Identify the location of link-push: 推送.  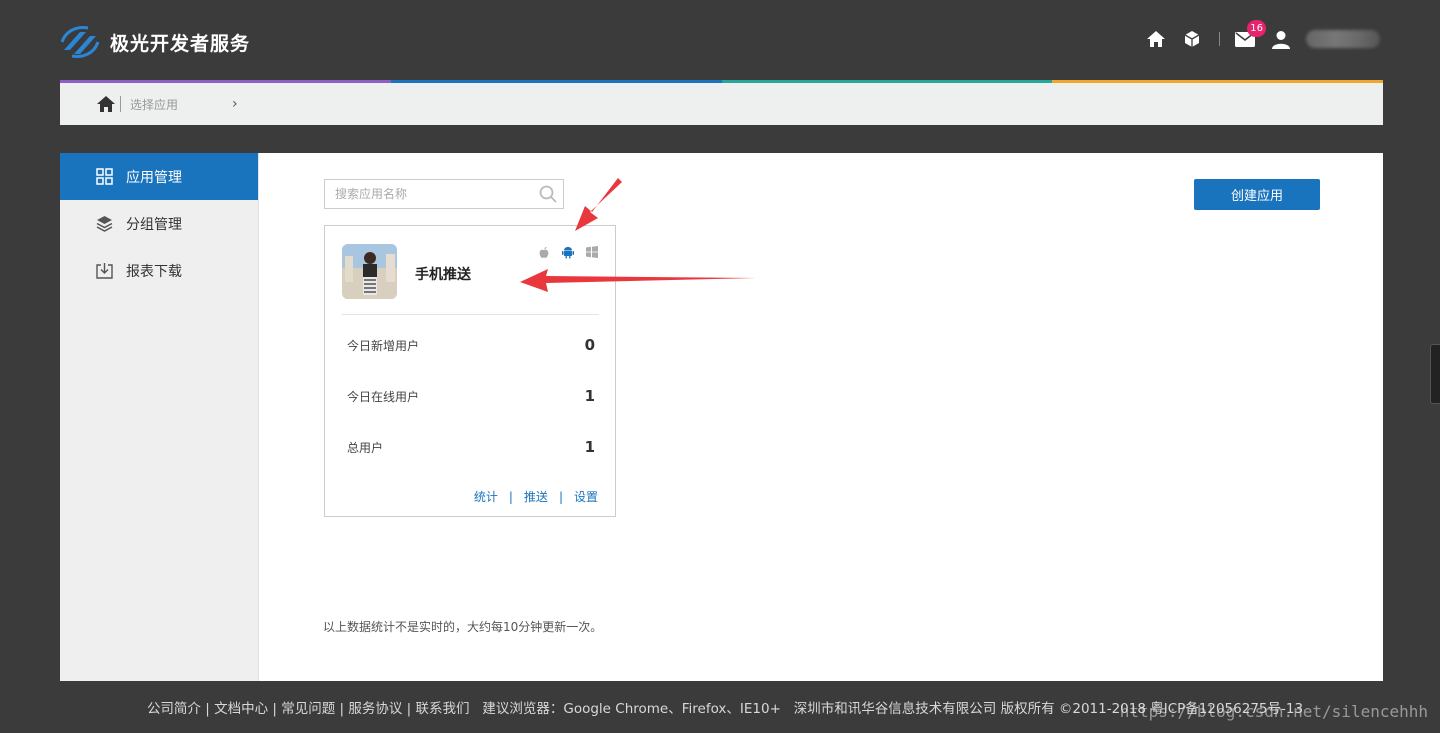
(536, 496).